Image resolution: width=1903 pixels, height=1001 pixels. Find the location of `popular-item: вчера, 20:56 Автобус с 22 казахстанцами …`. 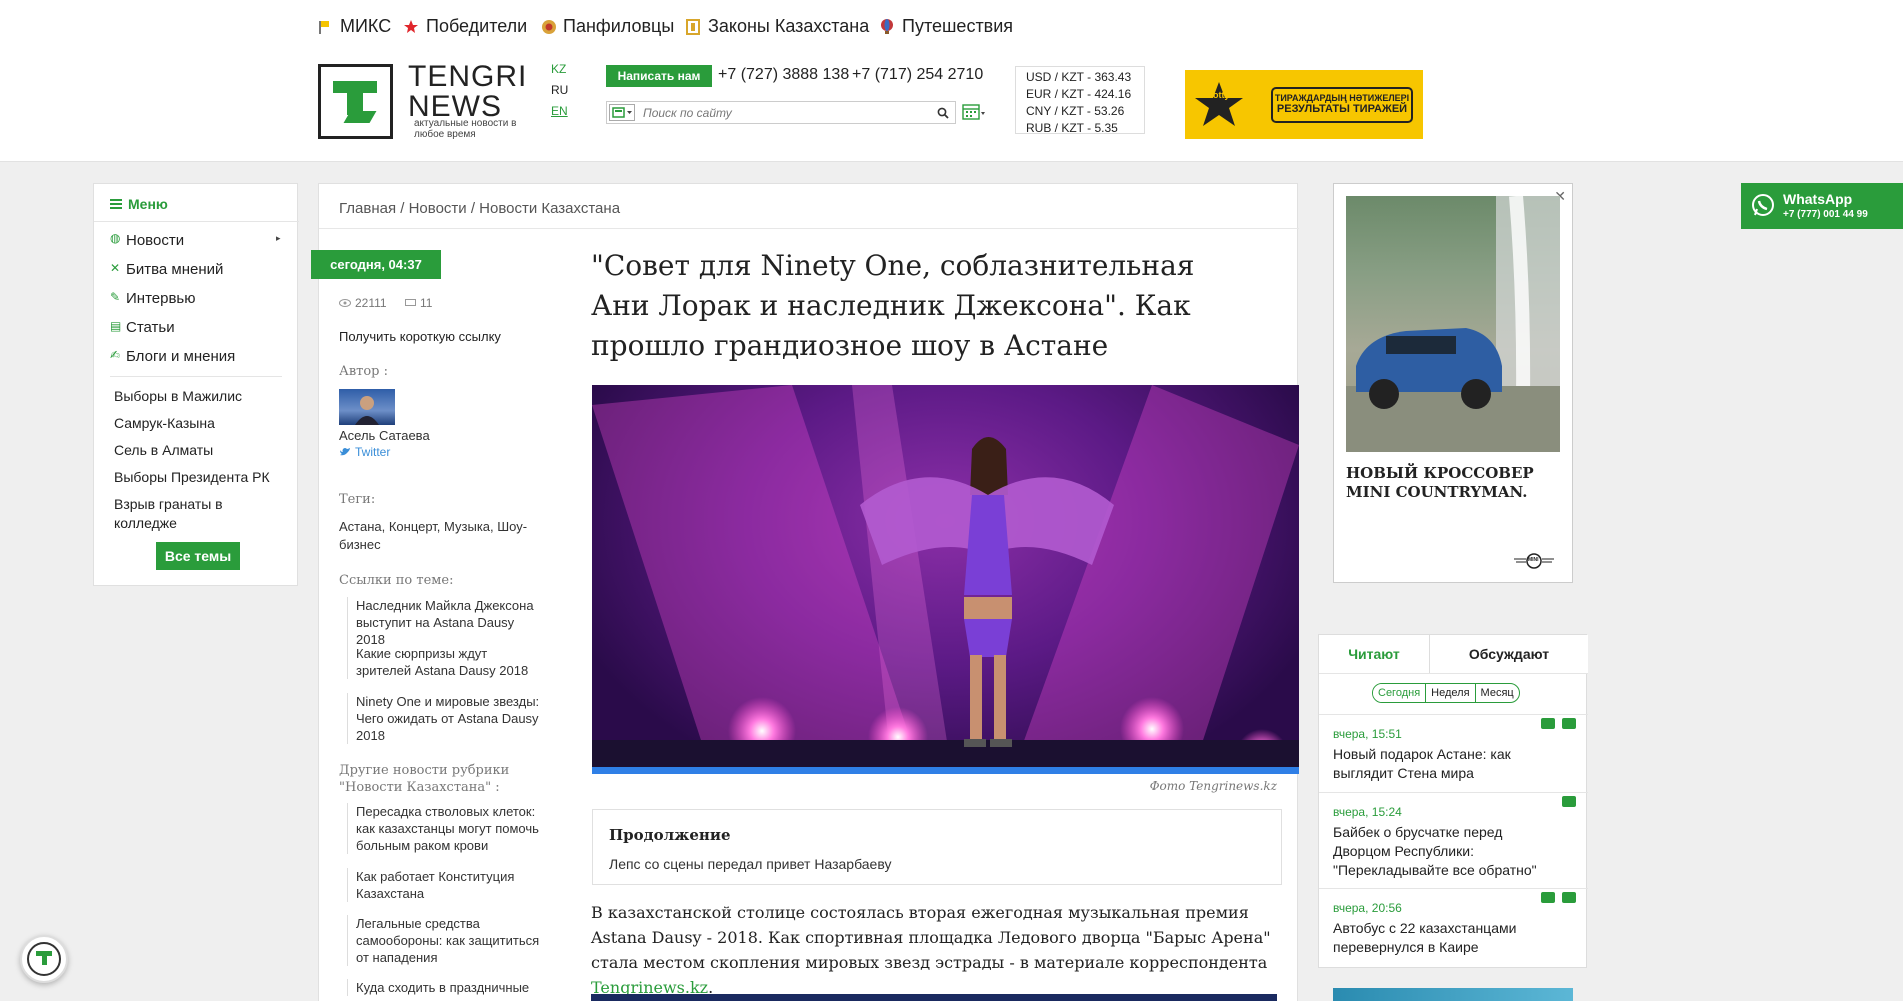

popular-item: вчера, 20:56 Автобус с 22 казахстанцами … is located at coordinates (1448, 929).